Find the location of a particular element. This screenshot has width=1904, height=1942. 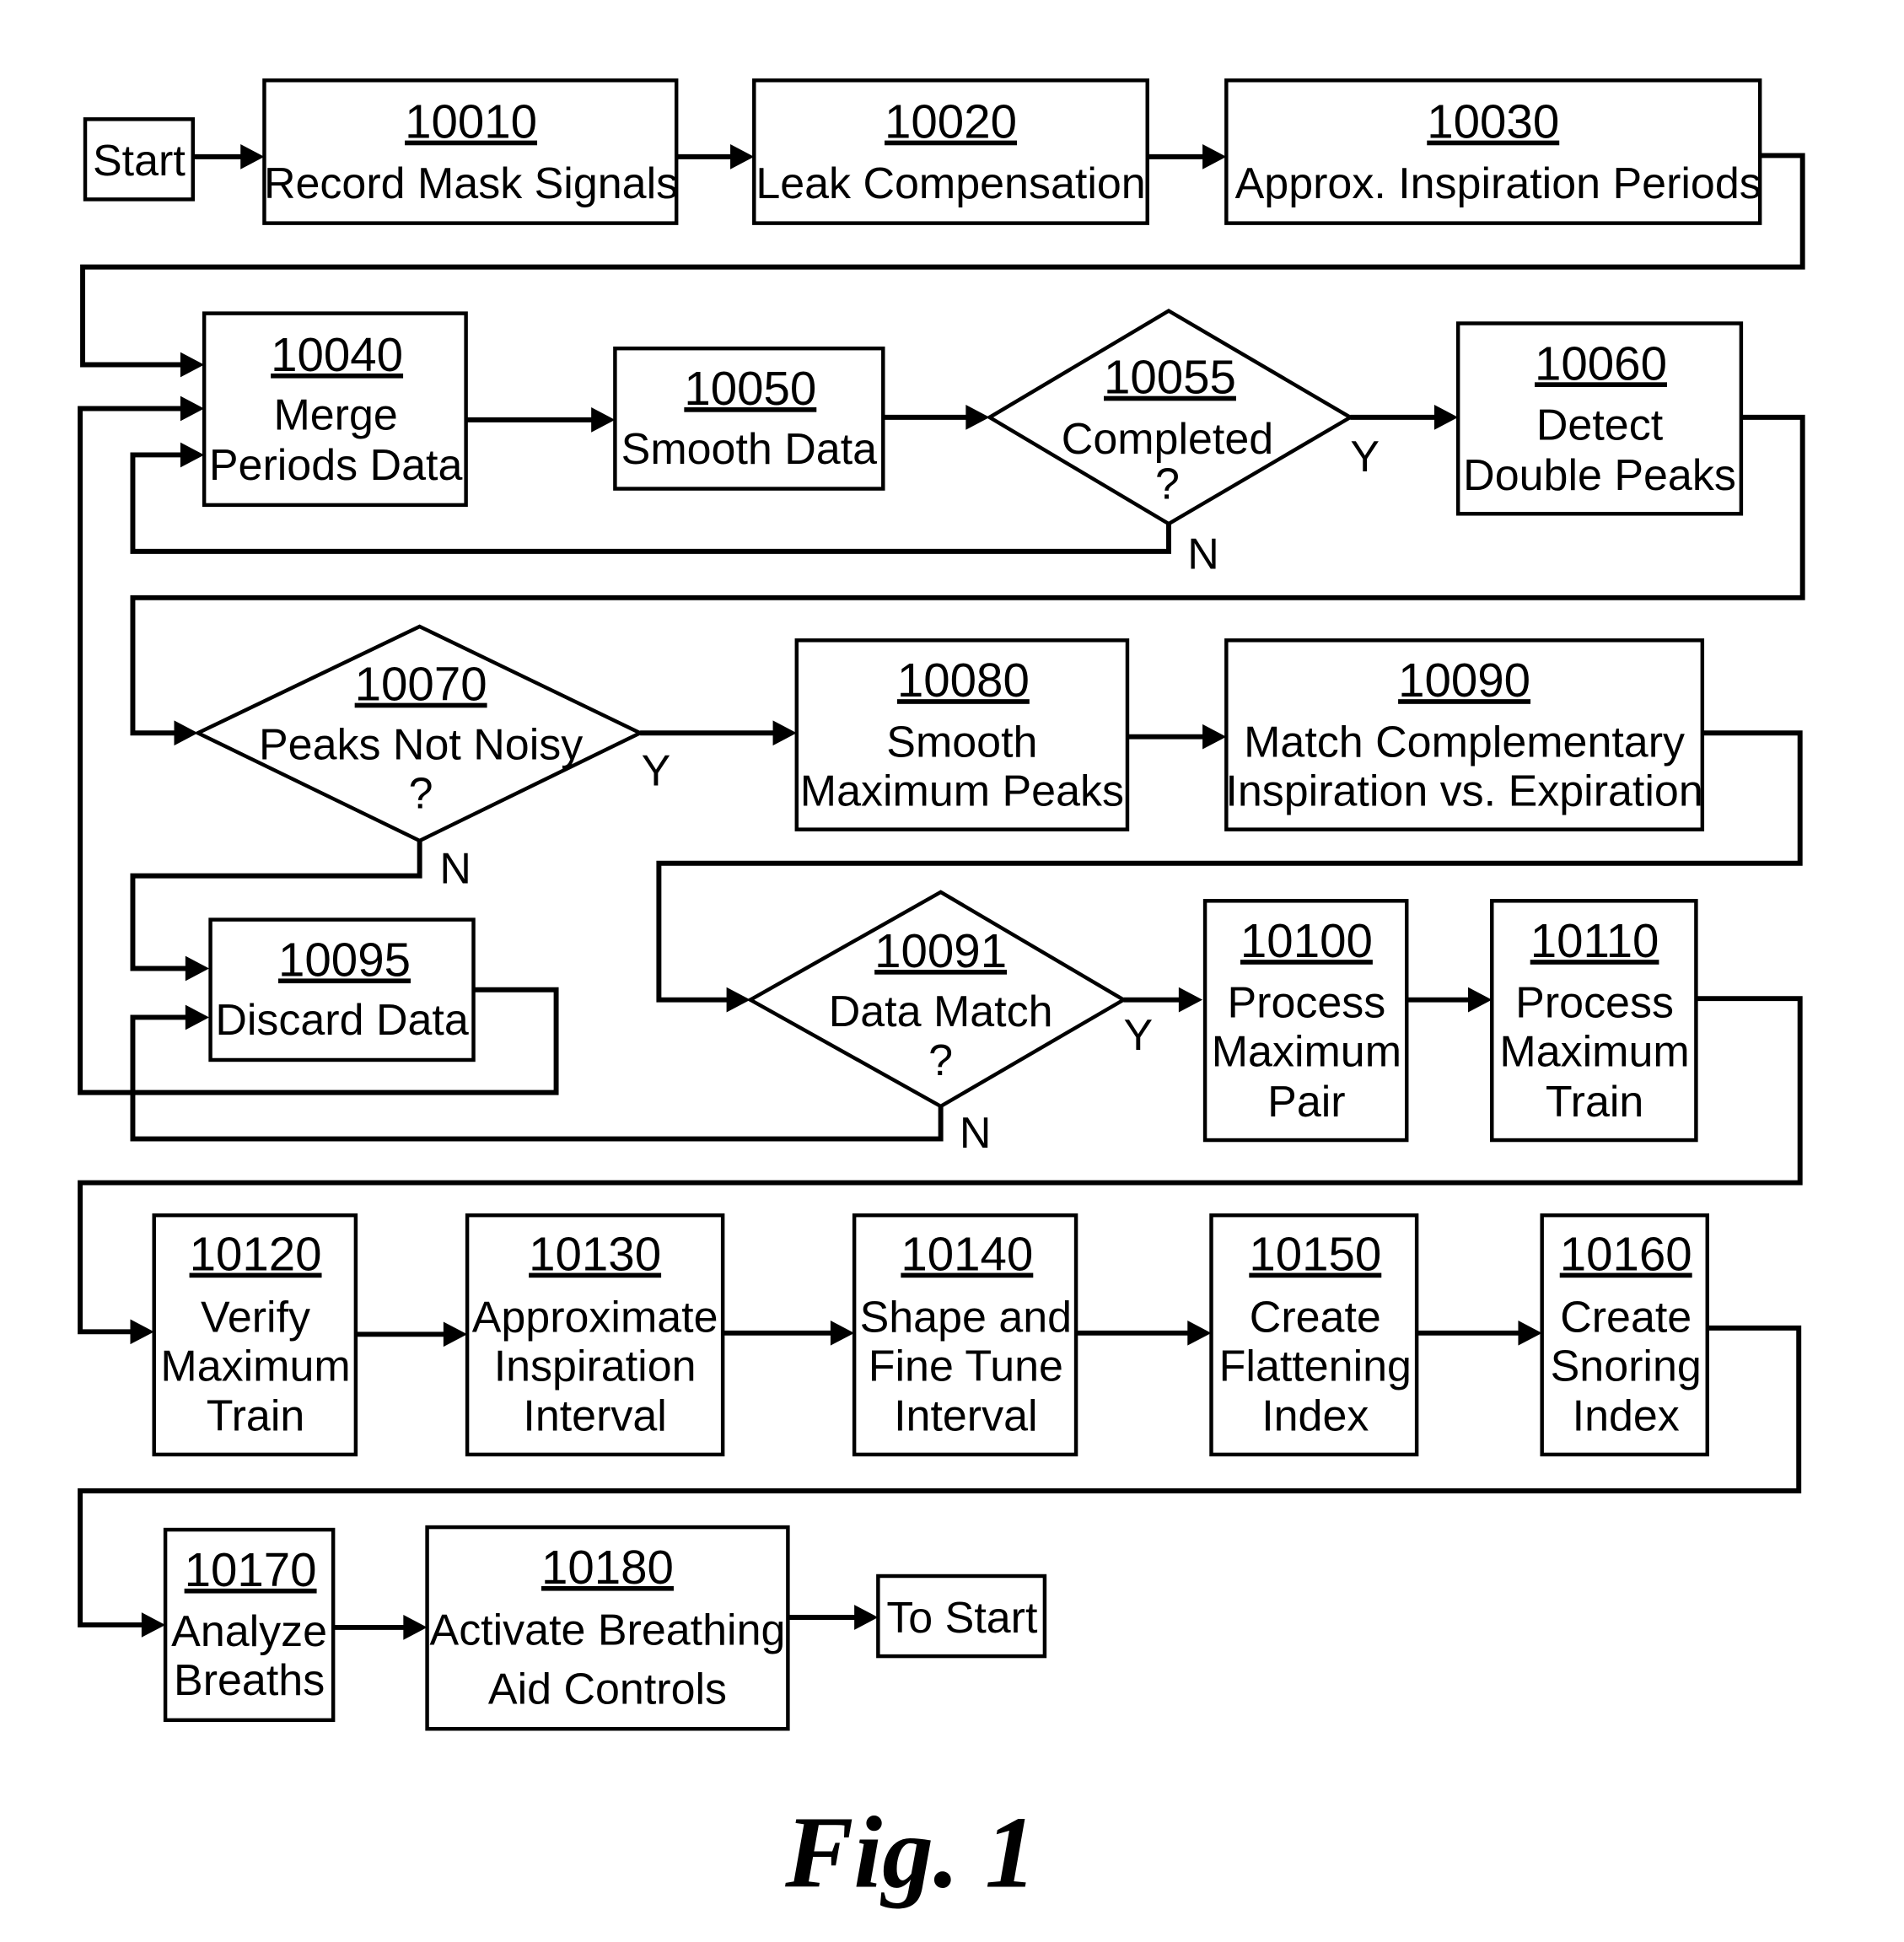

step-10160: 10160 Create Snoring Index is located at coordinates (1625, 1335).